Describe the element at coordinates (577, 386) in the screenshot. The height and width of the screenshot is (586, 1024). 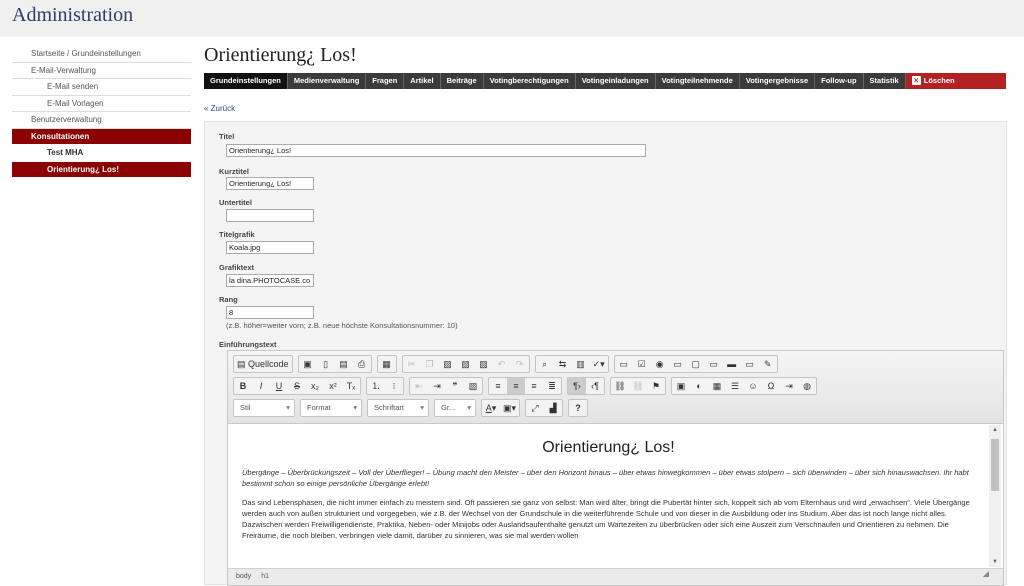
I see `ltr-icon: ¶›` at that location.